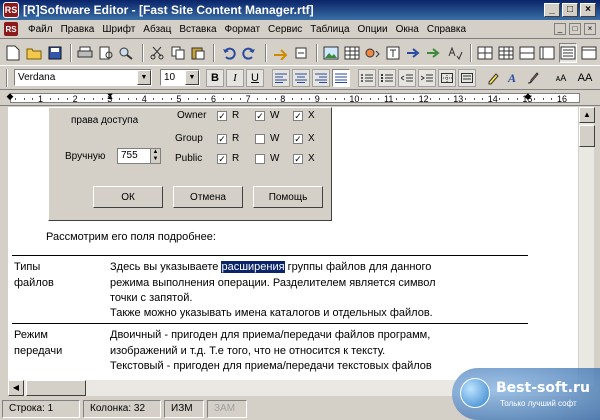 Image resolution: width=600 pixels, height=420 pixels. I want to click on group-exec-checkbox: ✓, so click(298, 139).